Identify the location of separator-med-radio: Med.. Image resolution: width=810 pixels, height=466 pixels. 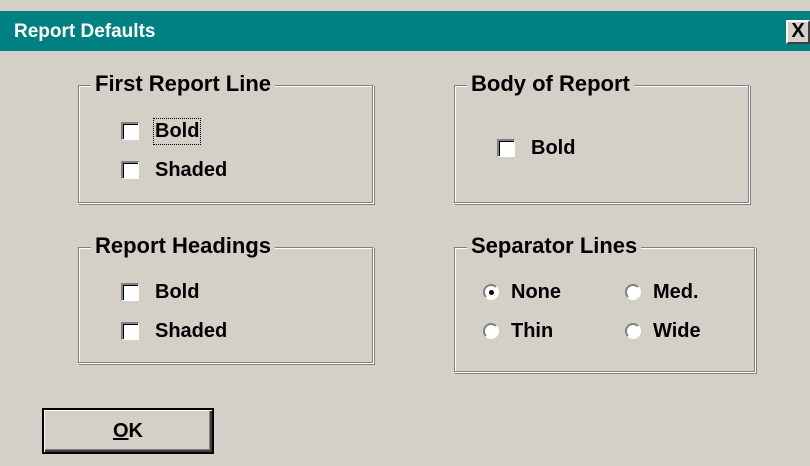
(662, 292).